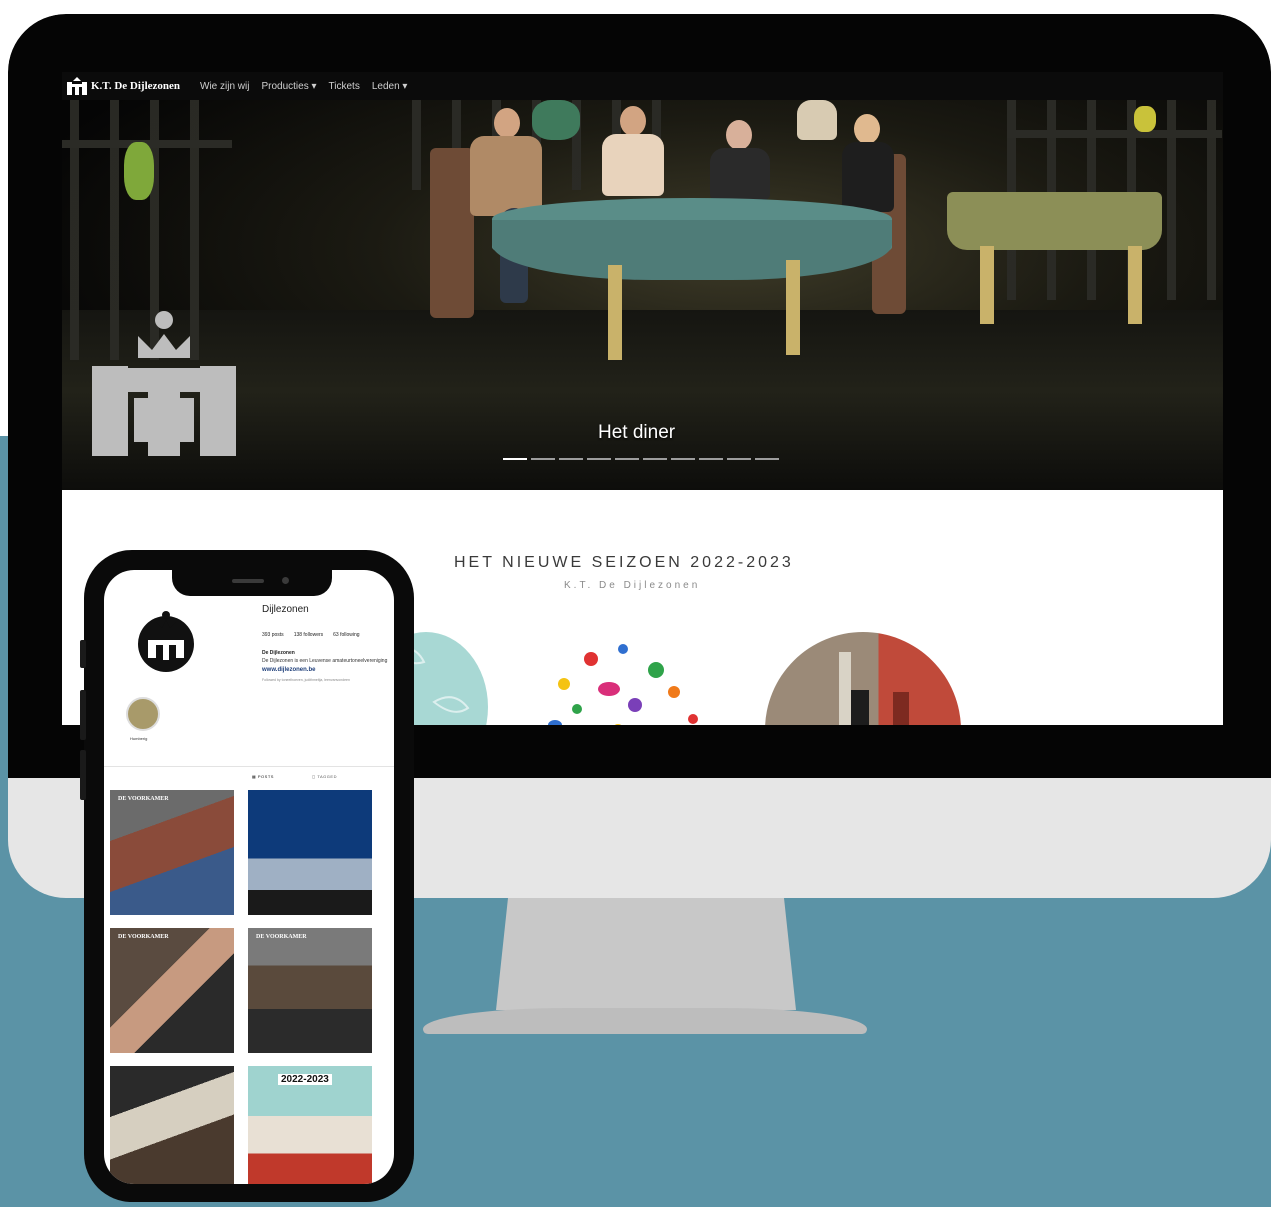 This screenshot has height=1207, width=1271. What do you see at coordinates (637, 432) in the screenshot?
I see `slide-caption: Het diner` at bounding box center [637, 432].